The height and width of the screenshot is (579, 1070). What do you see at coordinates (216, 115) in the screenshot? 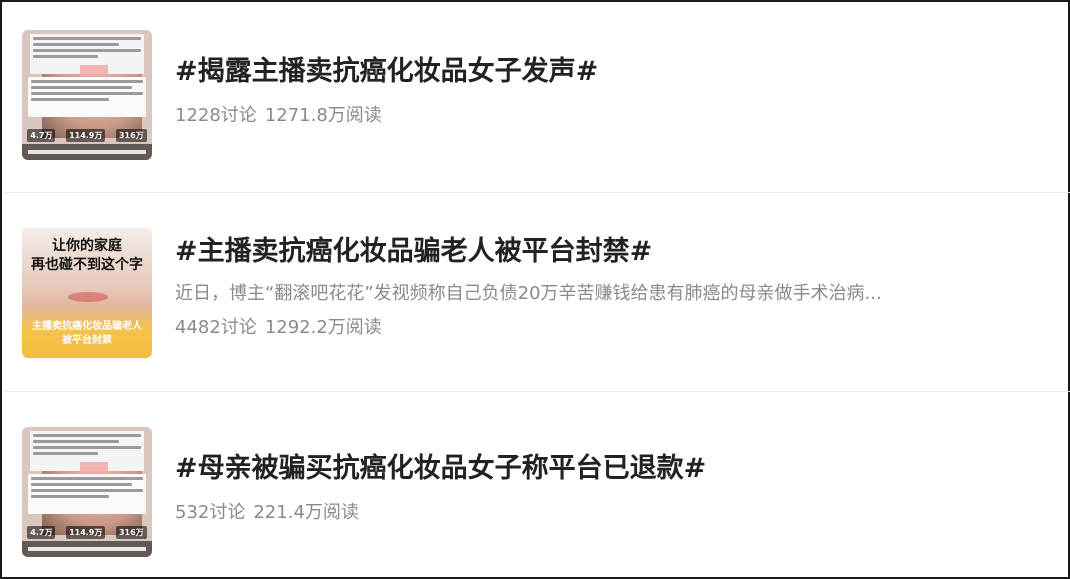
I see `discussion-count: 1228讨论` at bounding box center [216, 115].